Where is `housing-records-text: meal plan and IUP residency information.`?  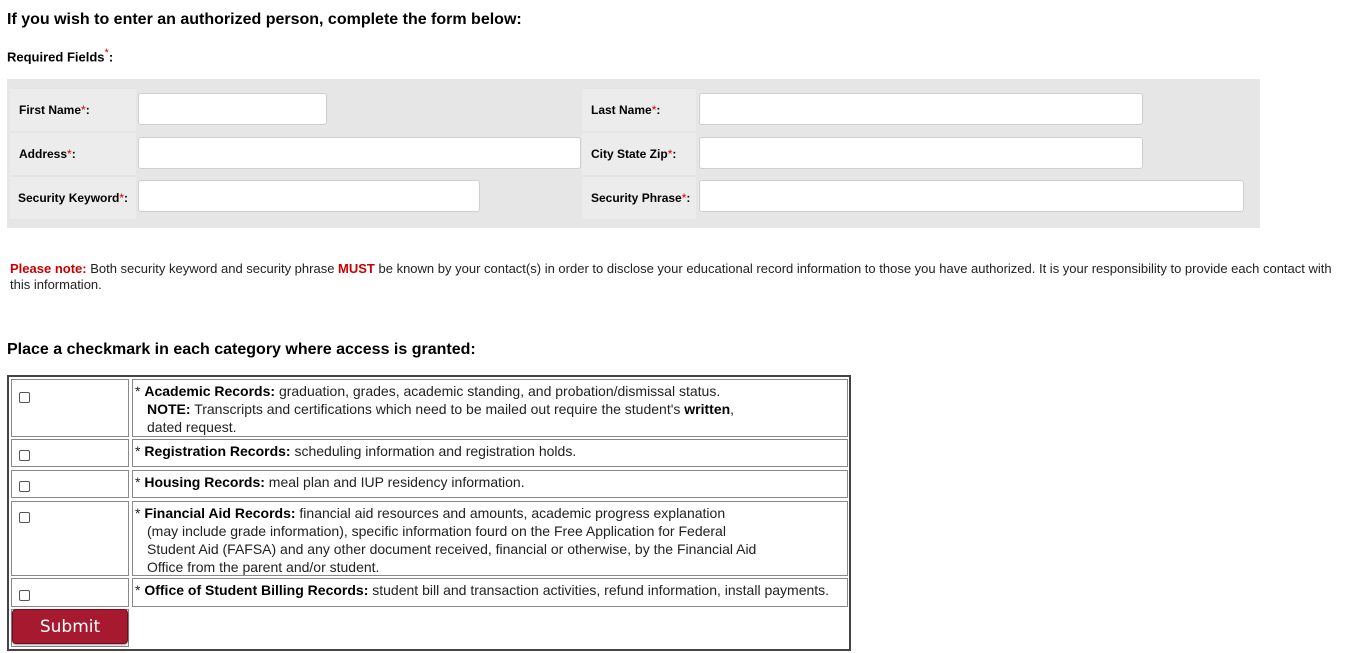
housing-records-text: meal plan and IUP residency information. is located at coordinates (394, 482).